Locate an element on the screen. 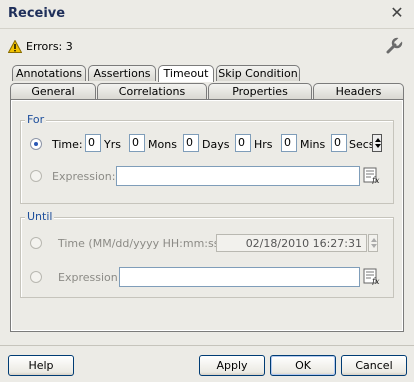 The height and width of the screenshot is (382, 414). minutes-unit-label: Mins is located at coordinates (313, 144).